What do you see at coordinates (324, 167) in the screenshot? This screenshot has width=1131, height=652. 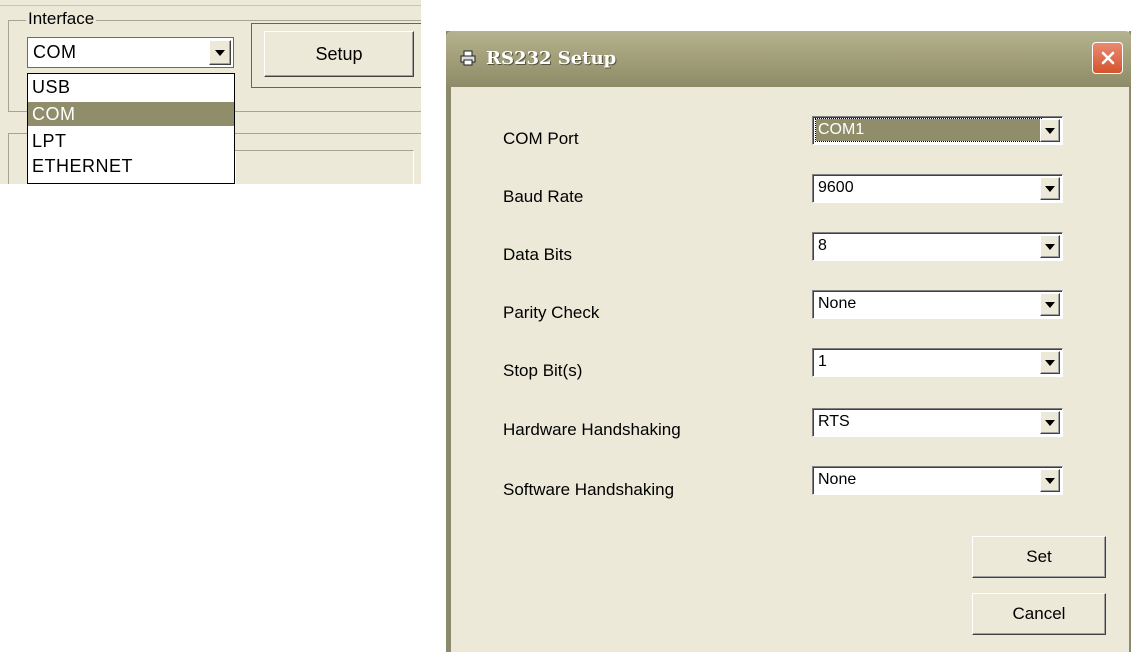 I see `lower-inner-frame` at bounding box center [324, 167].